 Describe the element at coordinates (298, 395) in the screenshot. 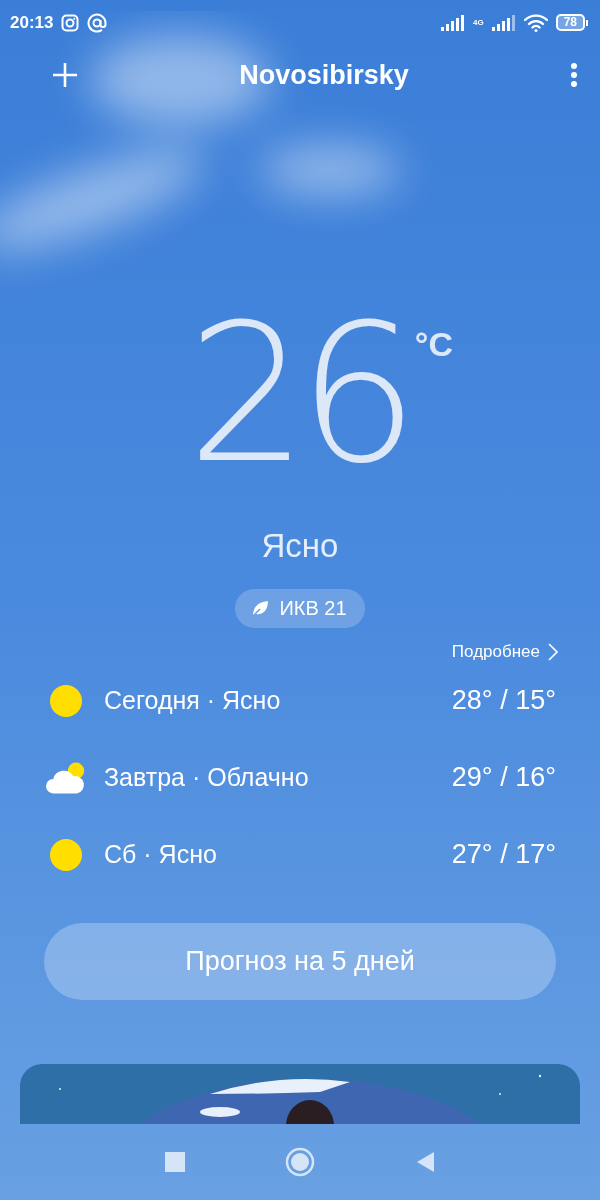

I see `current-temperature: 26` at that location.